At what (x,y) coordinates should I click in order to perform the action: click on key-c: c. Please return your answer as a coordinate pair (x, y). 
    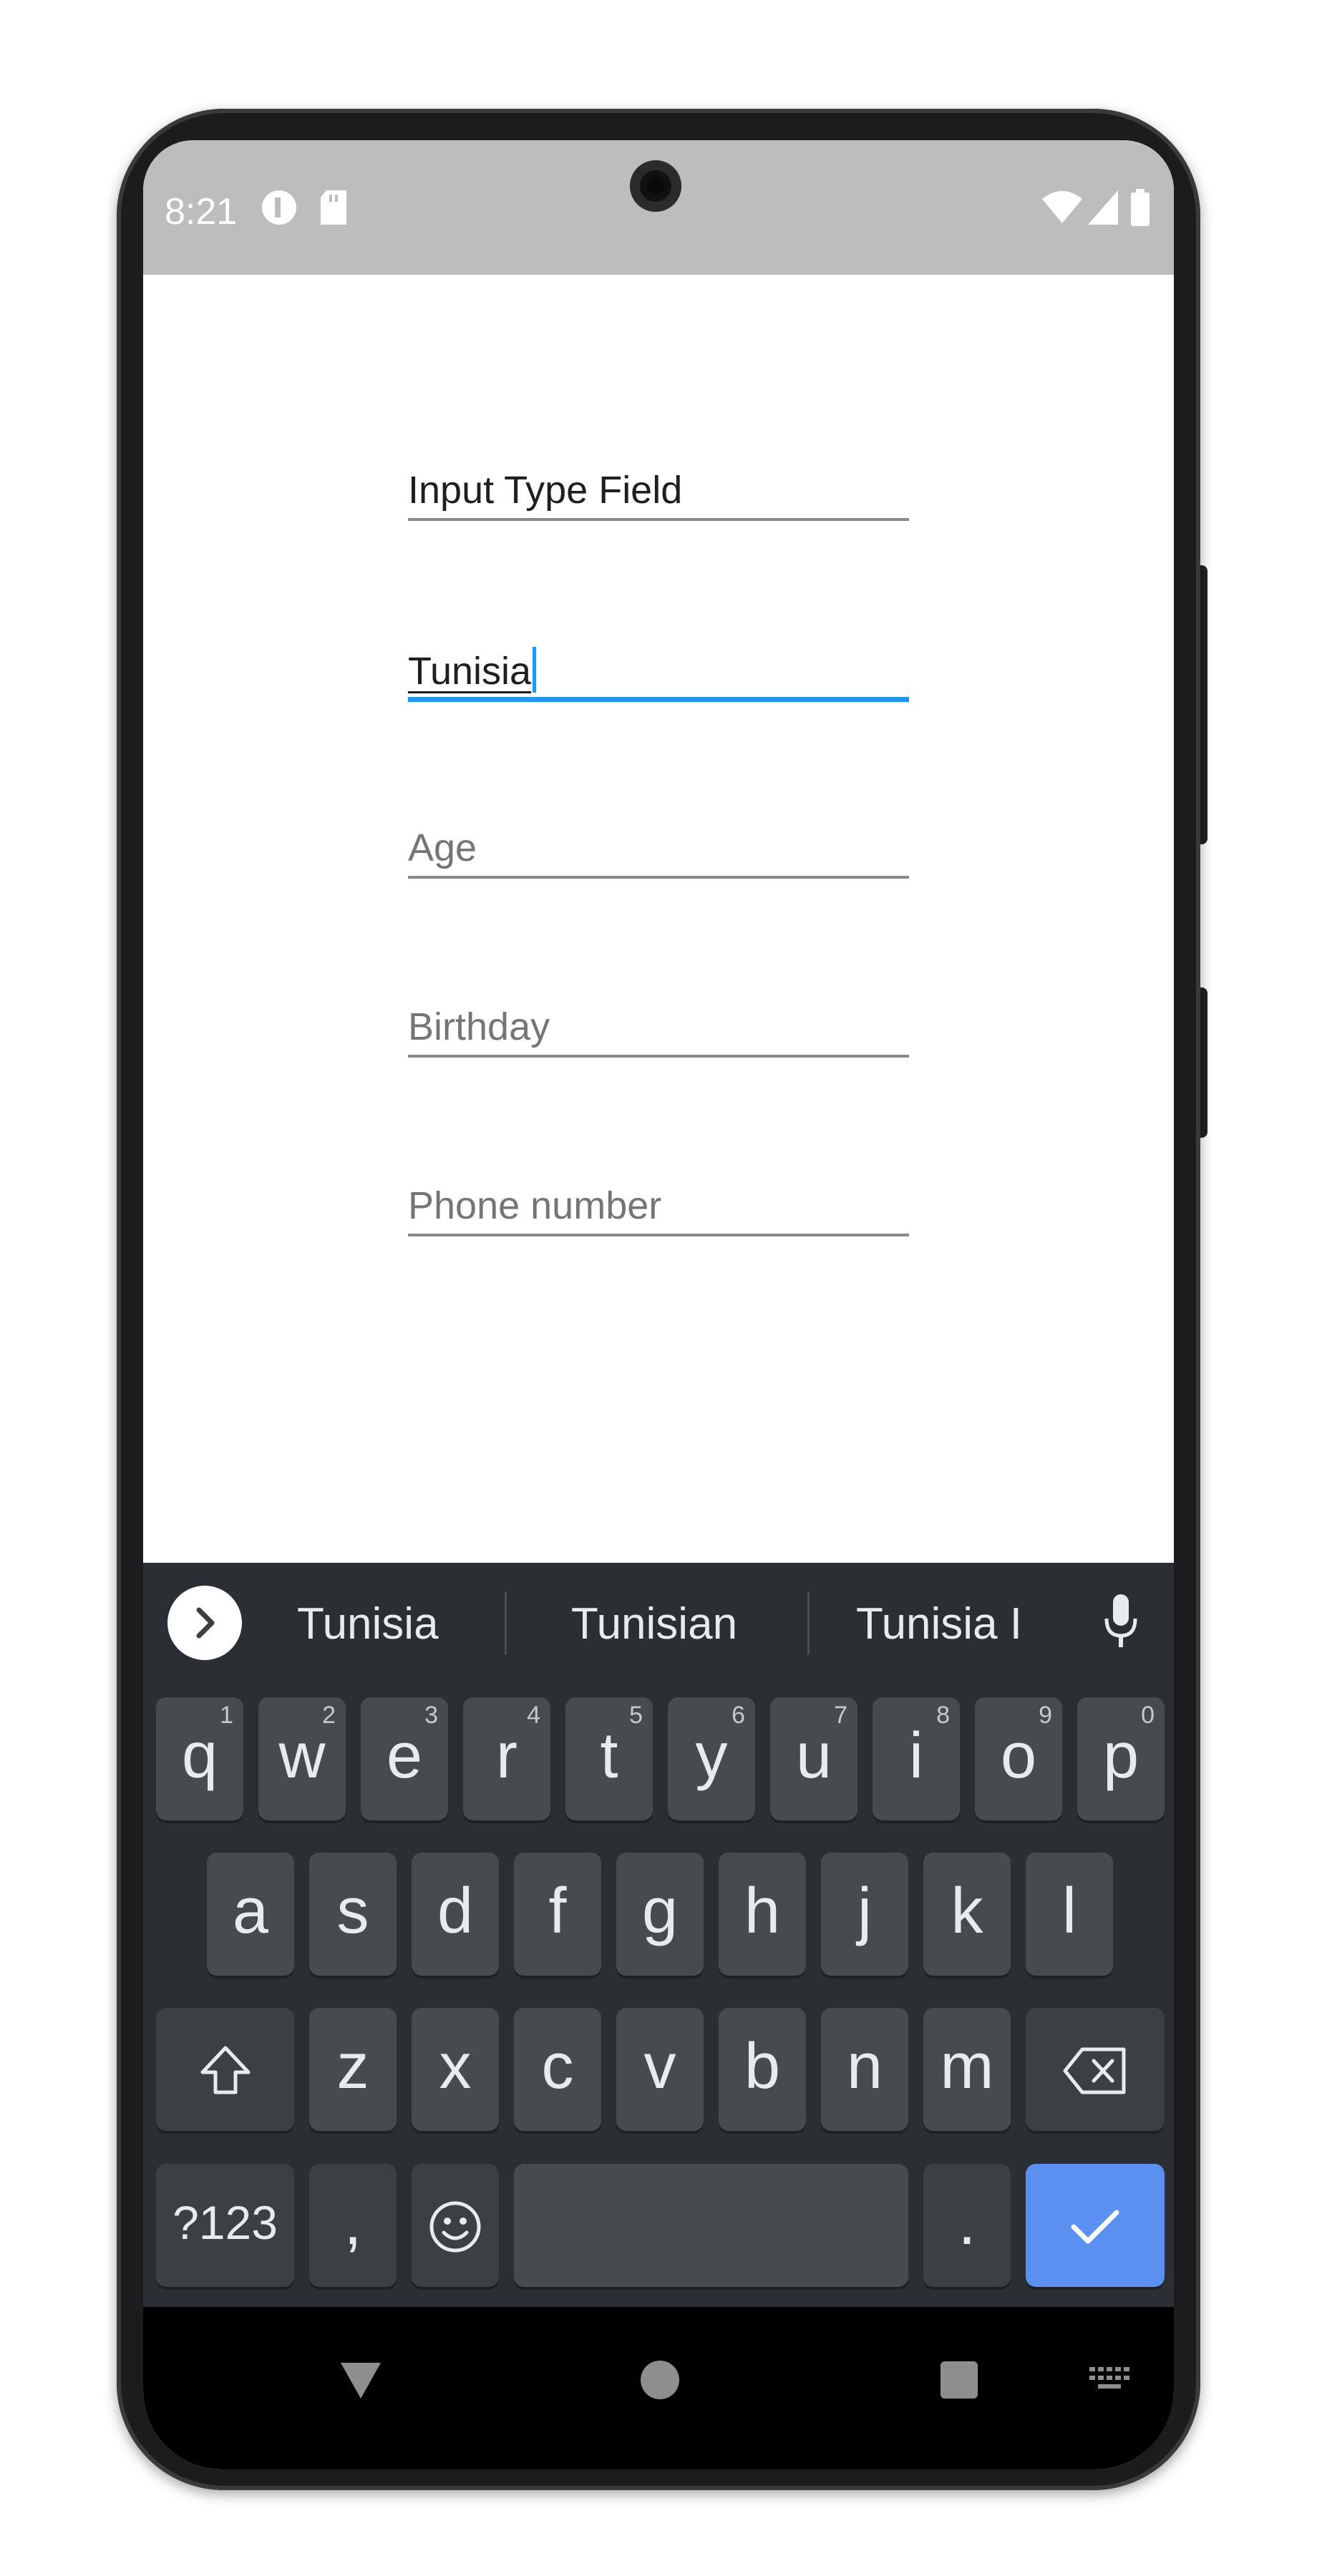
    Looking at the image, I should click on (557, 2069).